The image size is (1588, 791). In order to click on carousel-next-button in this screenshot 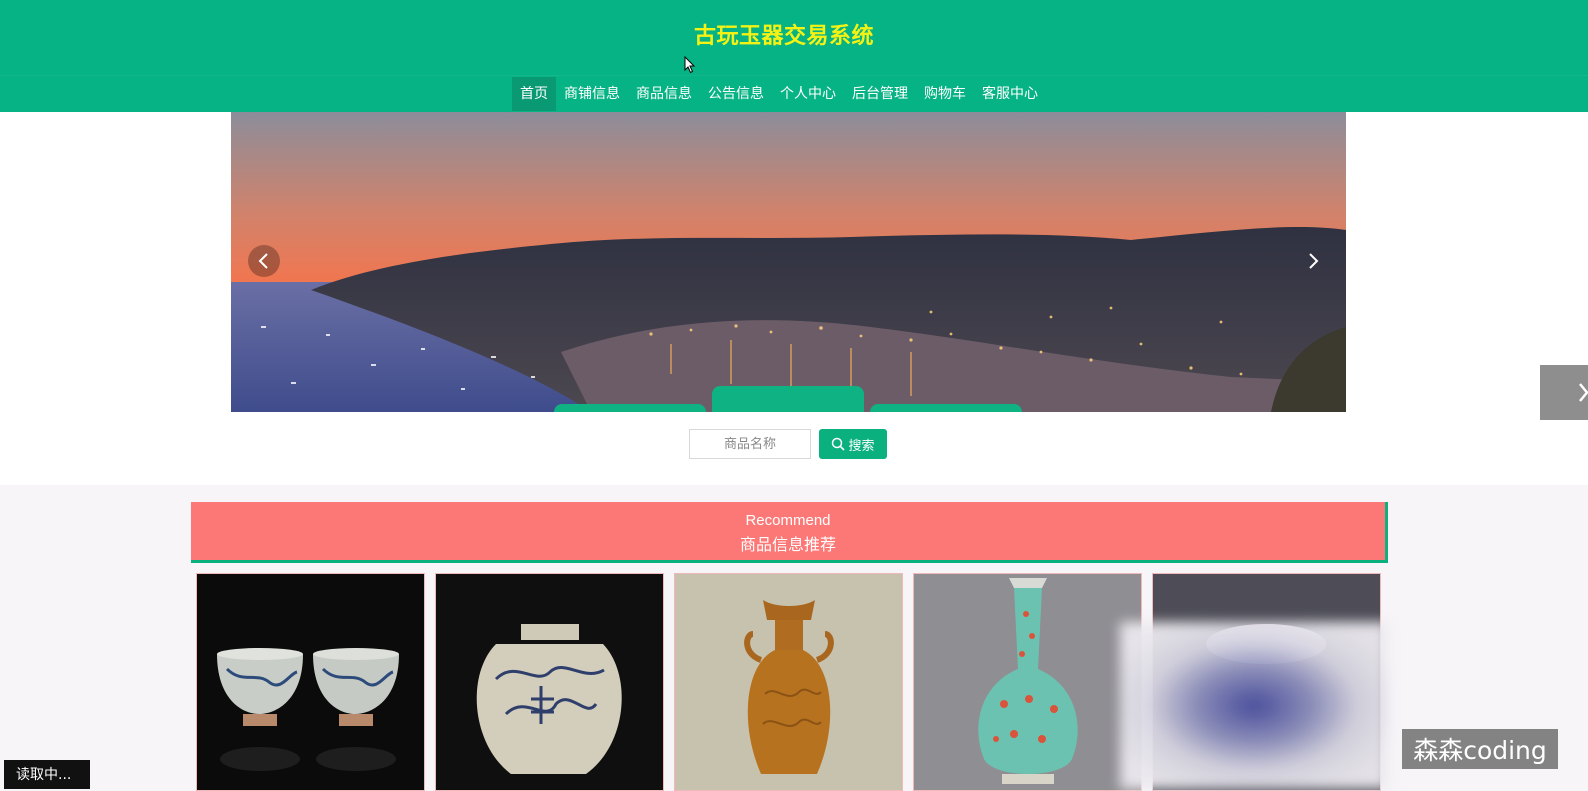, I will do `click(1313, 261)`.